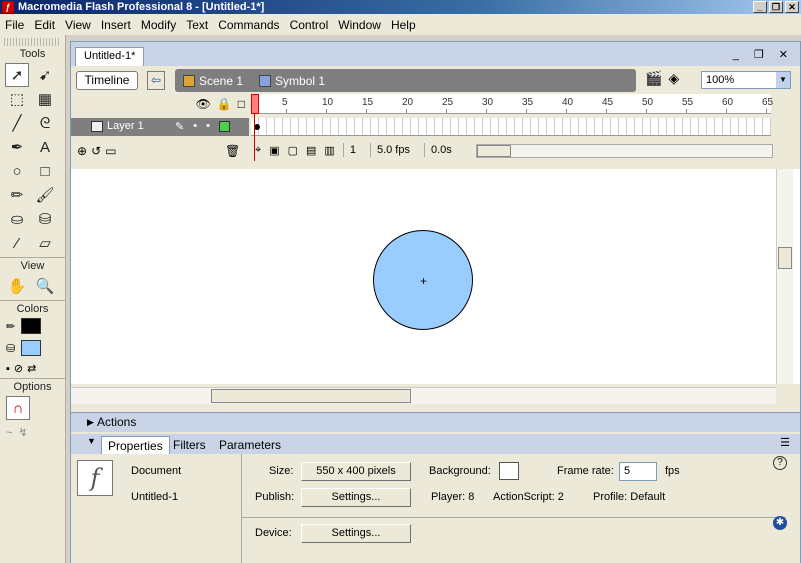 Image resolution: width=801 pixels, height=563 pixels. I want to click on snap-to-objects-icon: ∩, so click(18, 408).